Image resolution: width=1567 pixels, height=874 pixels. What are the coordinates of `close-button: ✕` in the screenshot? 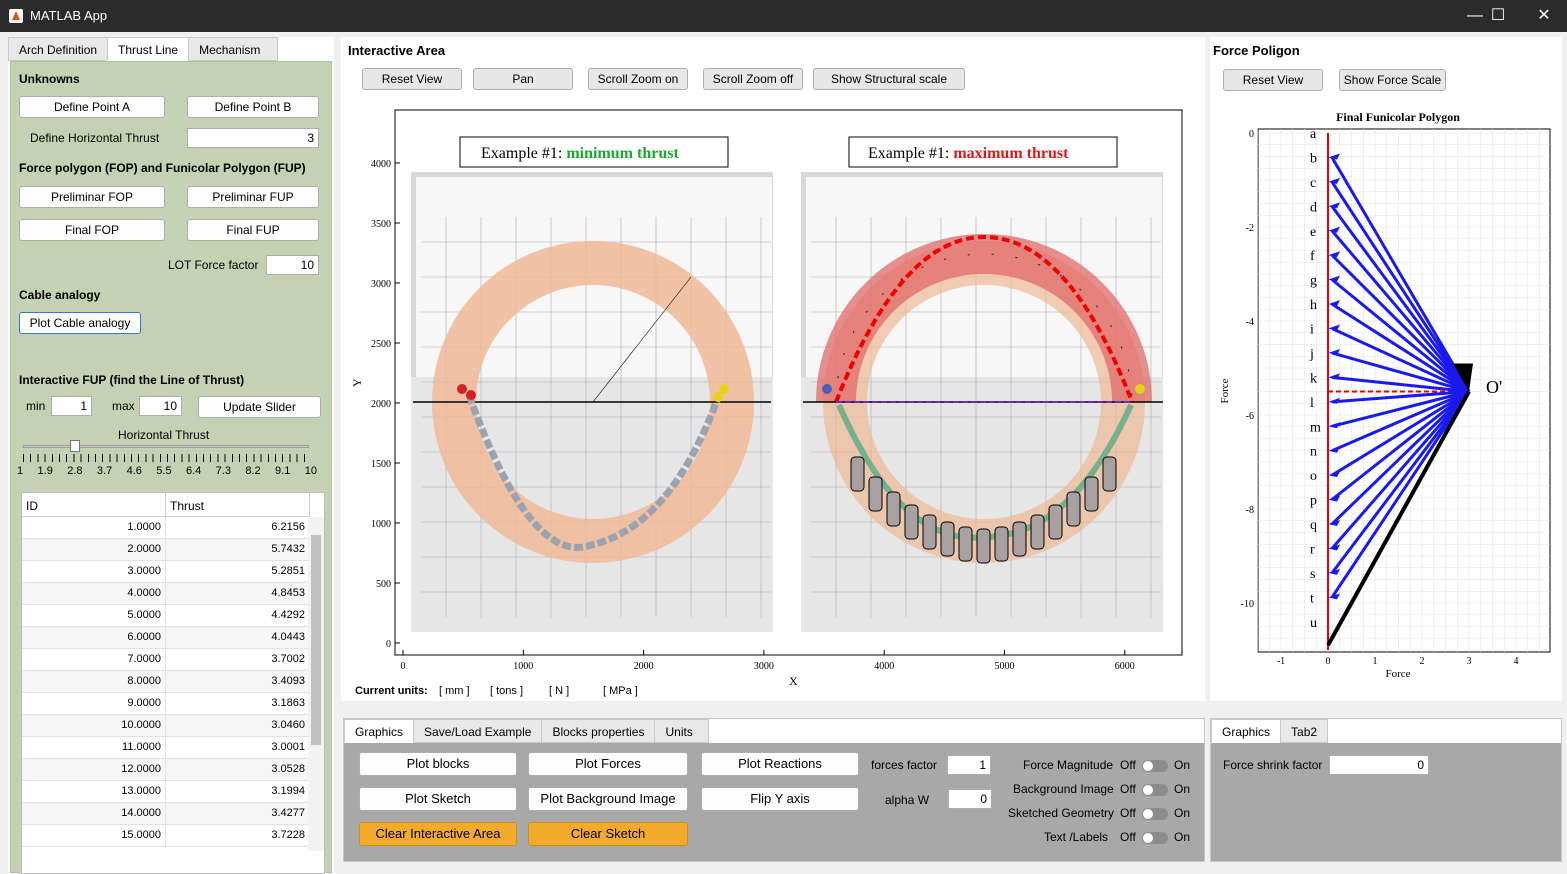 It's located at (1544, 16).